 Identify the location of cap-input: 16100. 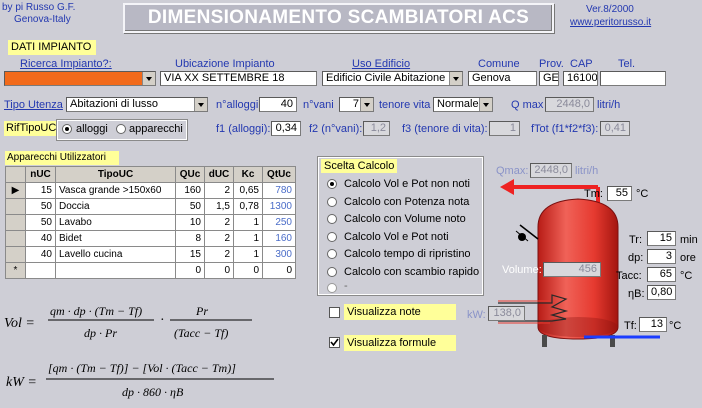
(580, 78).